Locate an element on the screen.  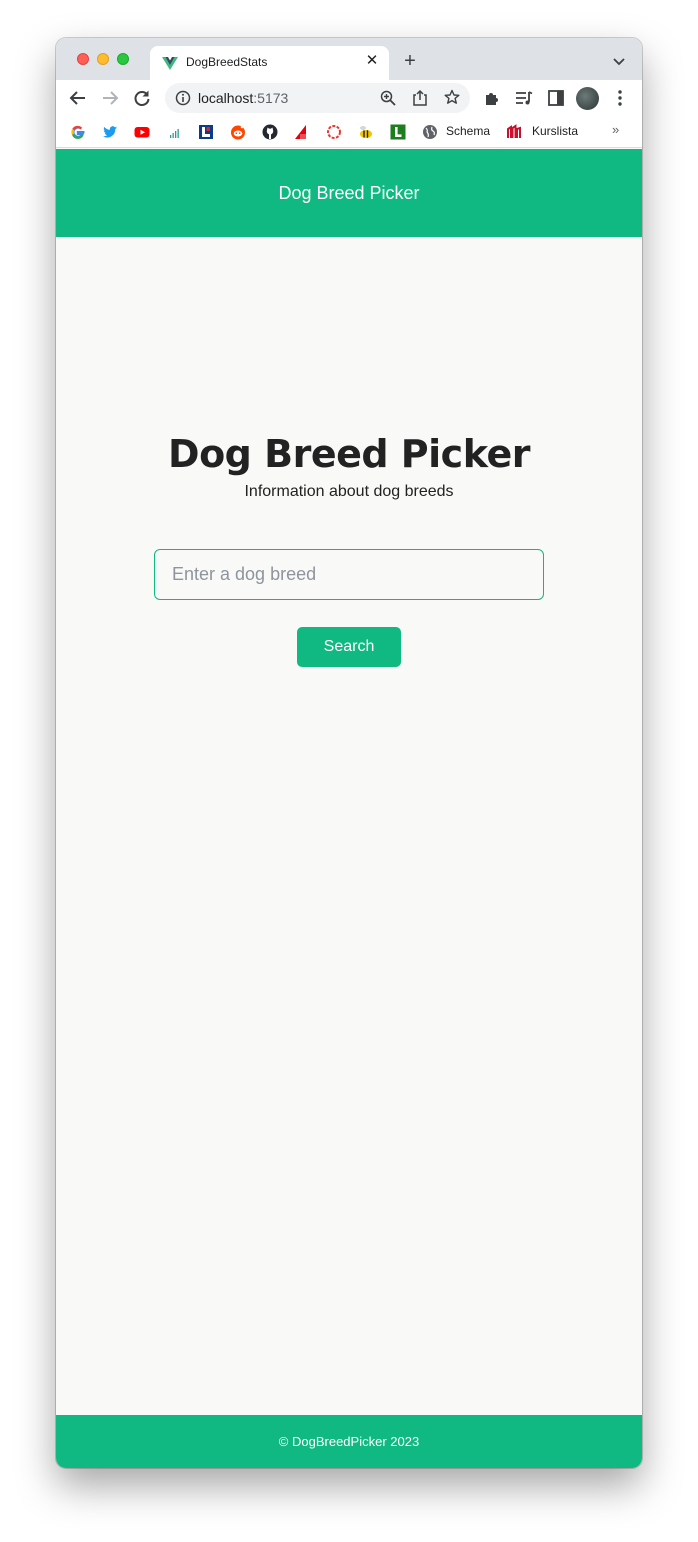
header-title: Dog Breed Picker is located at coordinates (349, 193).